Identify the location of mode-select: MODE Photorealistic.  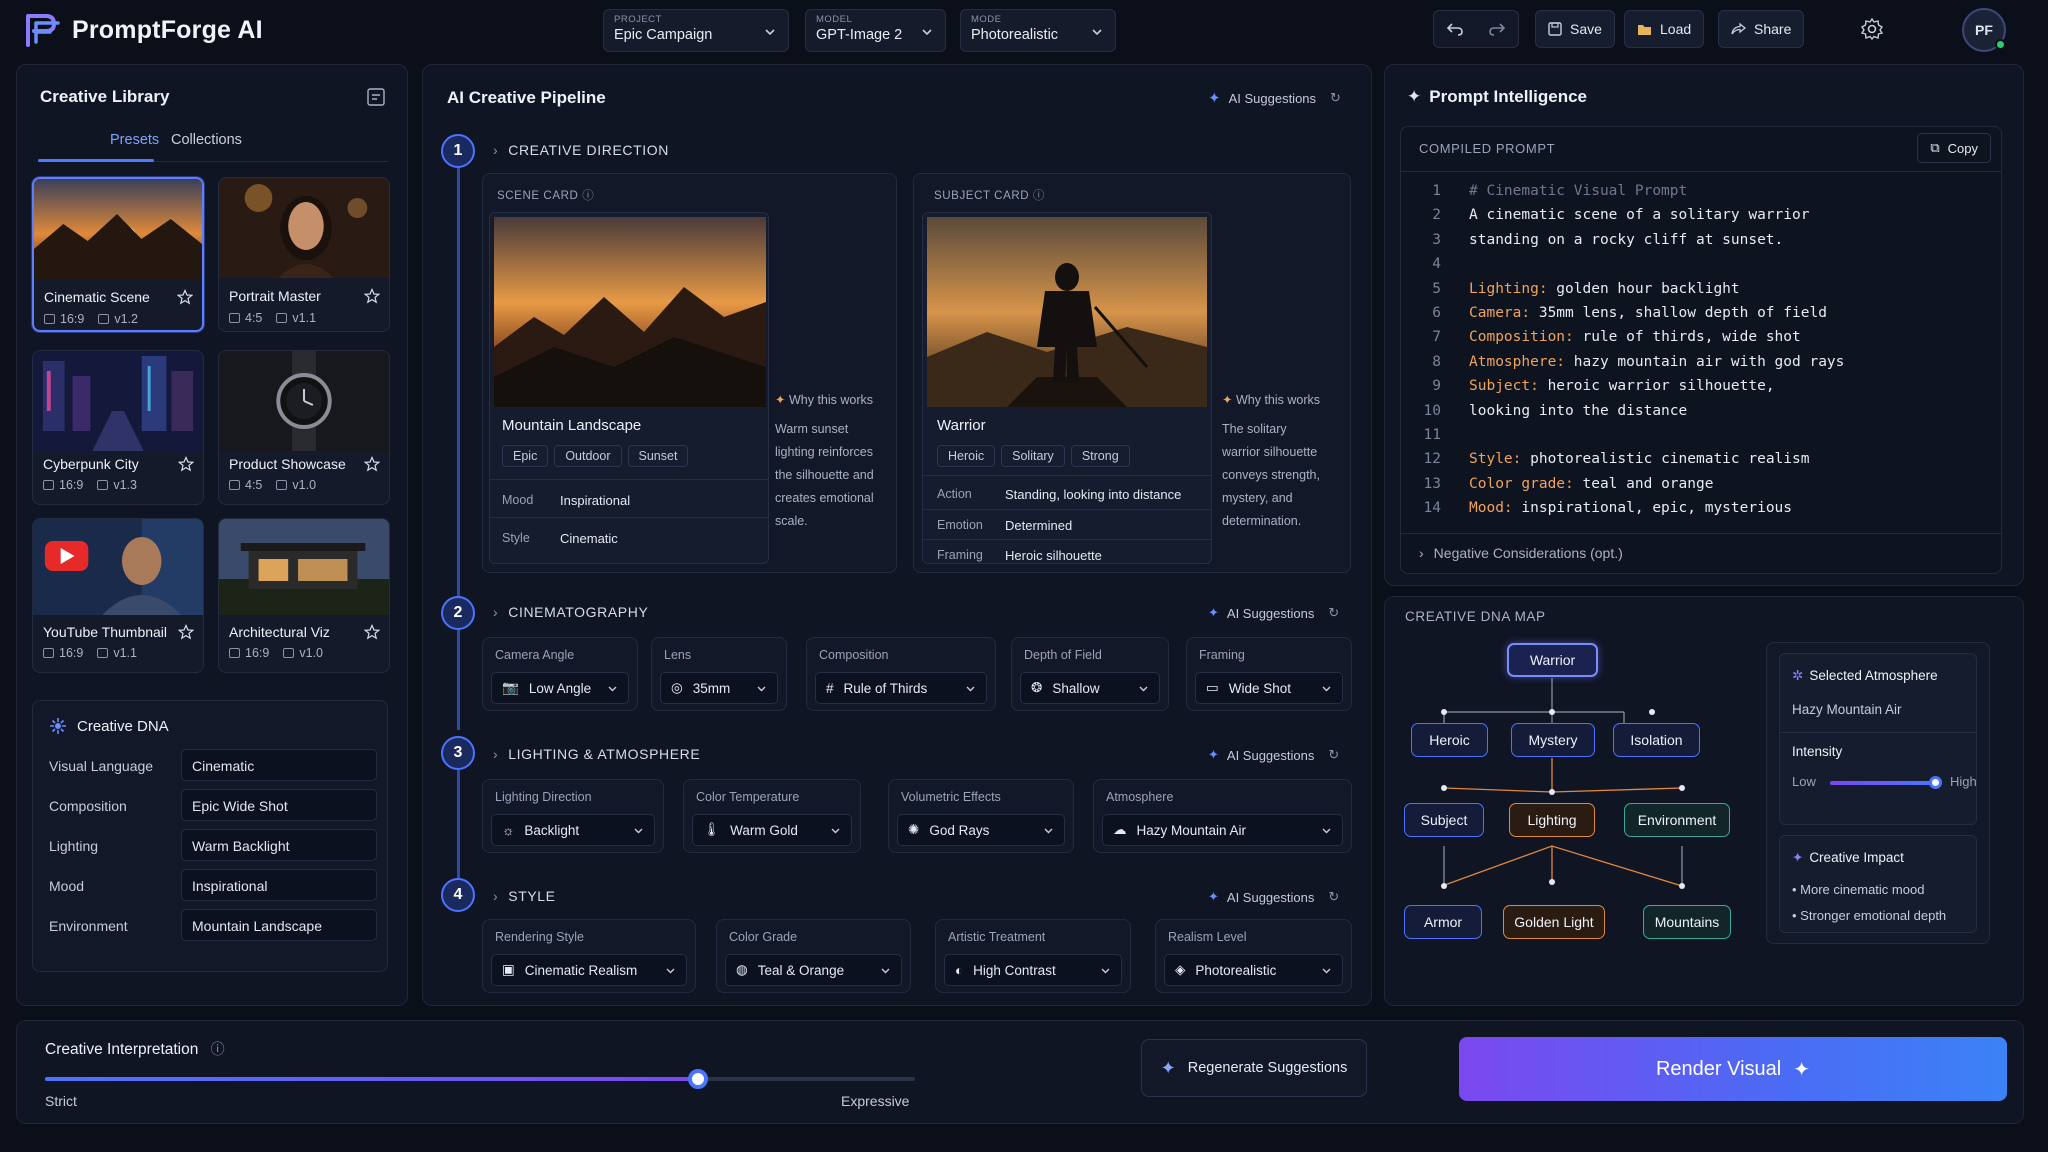
(1038, 30).